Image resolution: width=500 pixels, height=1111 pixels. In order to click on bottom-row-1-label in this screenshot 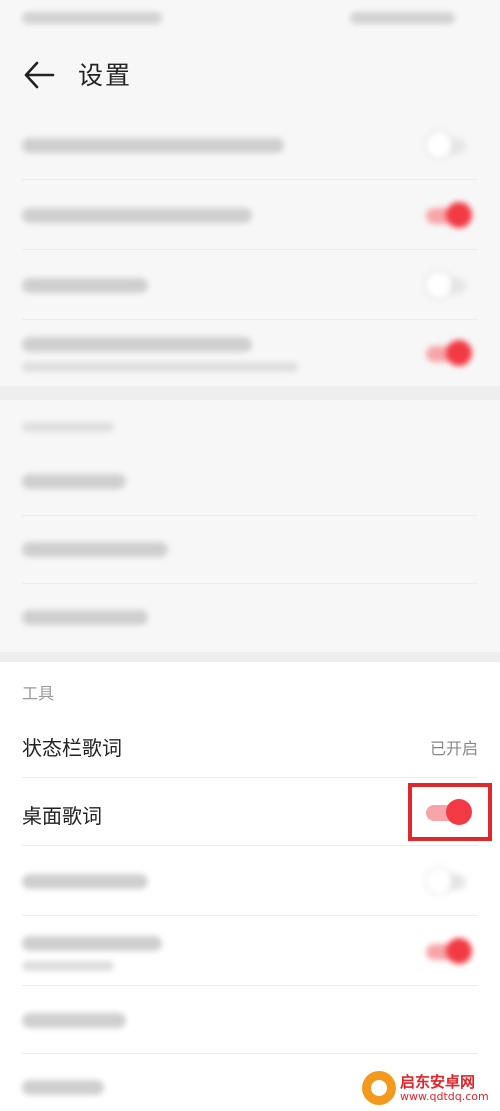, I will do `click(85, 881)`.